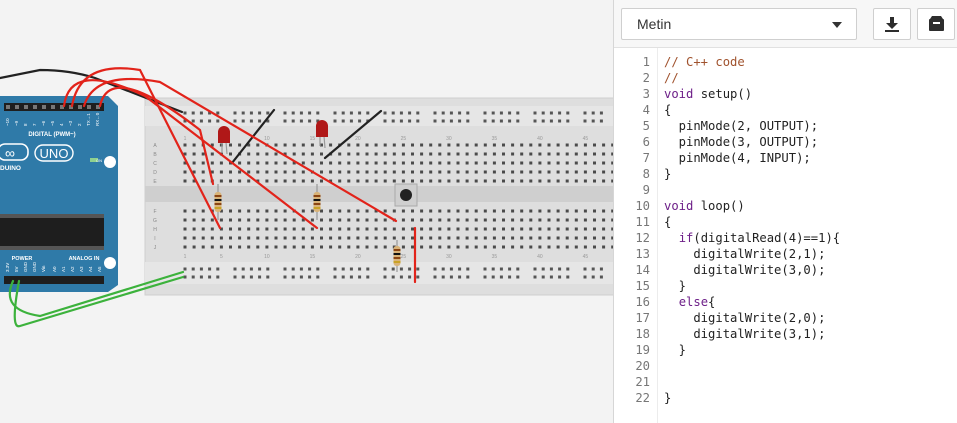  What do you see at coordinates (317, 200) in the screenshot?
I see `resistor-band` at bounding box center [317, 200].